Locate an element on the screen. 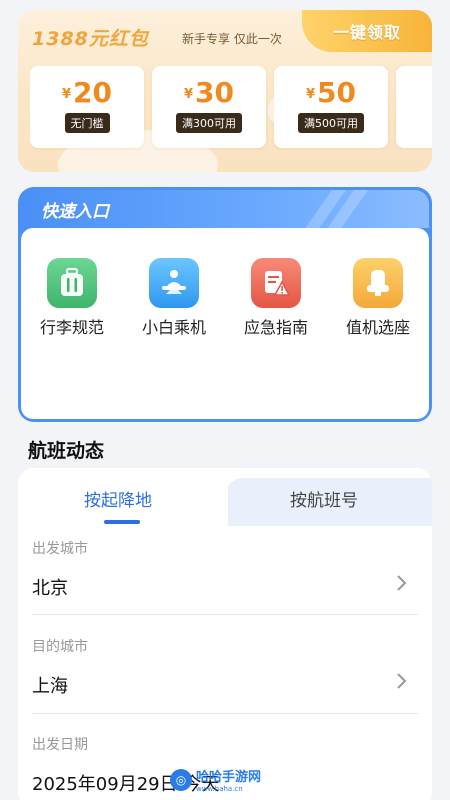 The height and width of the screenshot is (800, 450). quick-item-label: 行李规范 is located at coordinates (71, 327).